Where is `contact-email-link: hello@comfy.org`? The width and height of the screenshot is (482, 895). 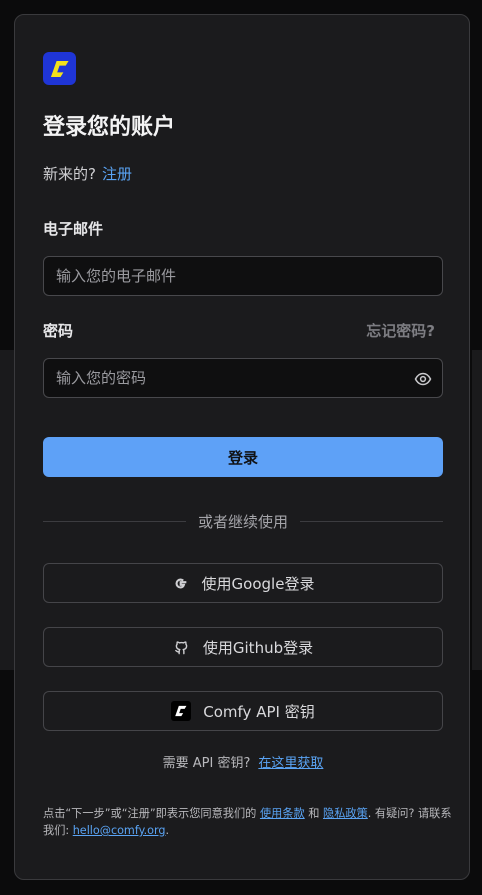
contact-email-link: hello@comfy.org is located at coordinates (119, 830).